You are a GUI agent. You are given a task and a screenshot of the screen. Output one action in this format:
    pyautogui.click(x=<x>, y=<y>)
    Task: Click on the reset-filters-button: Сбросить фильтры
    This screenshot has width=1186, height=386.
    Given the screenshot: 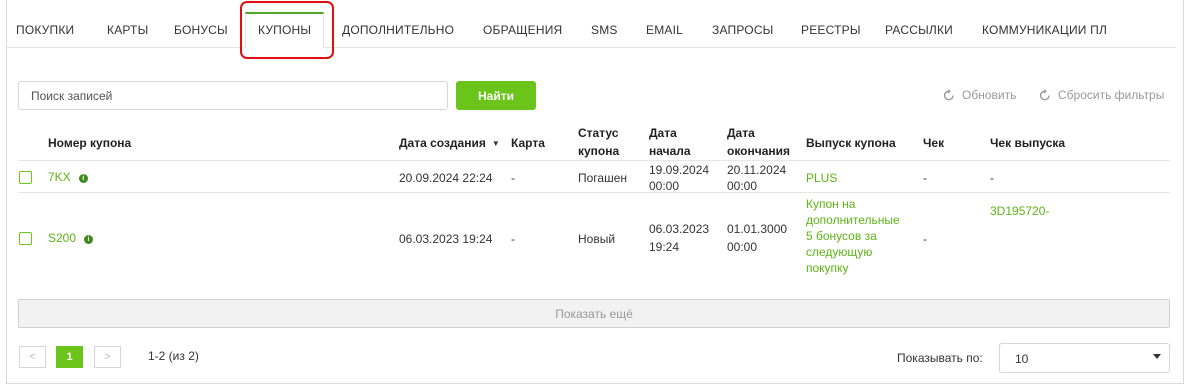 What is the action you would take?
    pyautogui.click(x=1101, y=95)
    